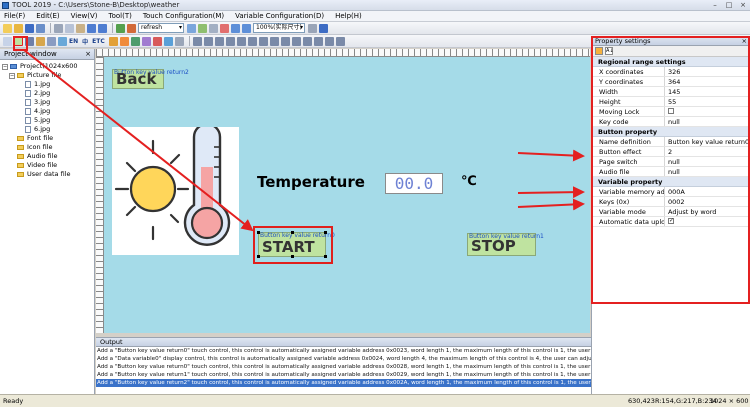  Describe the element at coordinates (47, 66) in the screenshot. I see `tree-project-root: − Project(1024x600` at that location.